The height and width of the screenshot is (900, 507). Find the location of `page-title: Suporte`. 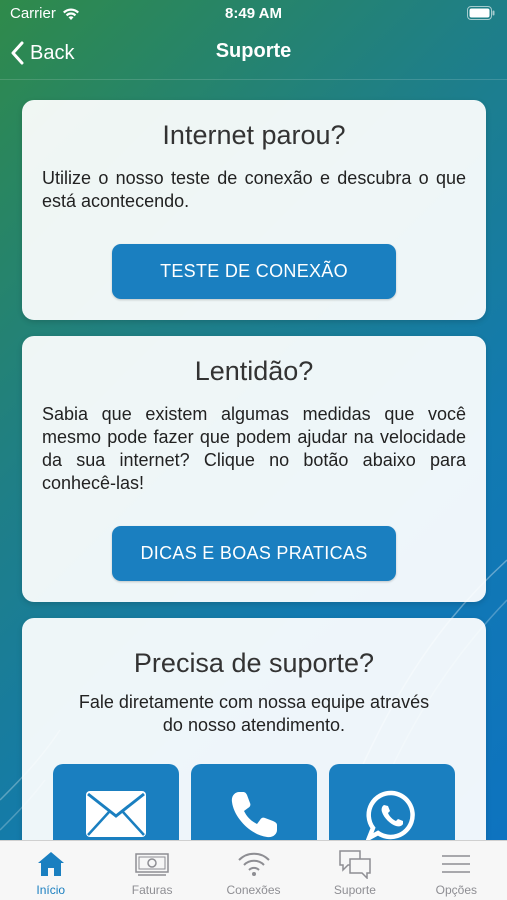

page-title: Suporte is located at coordinates (253, 51).